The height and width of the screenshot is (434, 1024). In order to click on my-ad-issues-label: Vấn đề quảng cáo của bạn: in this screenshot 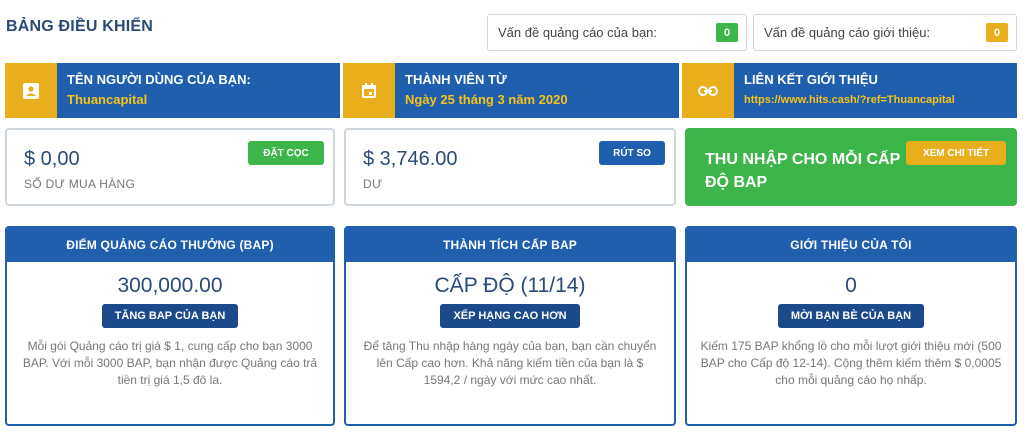, I will do `click(578, 32)`.